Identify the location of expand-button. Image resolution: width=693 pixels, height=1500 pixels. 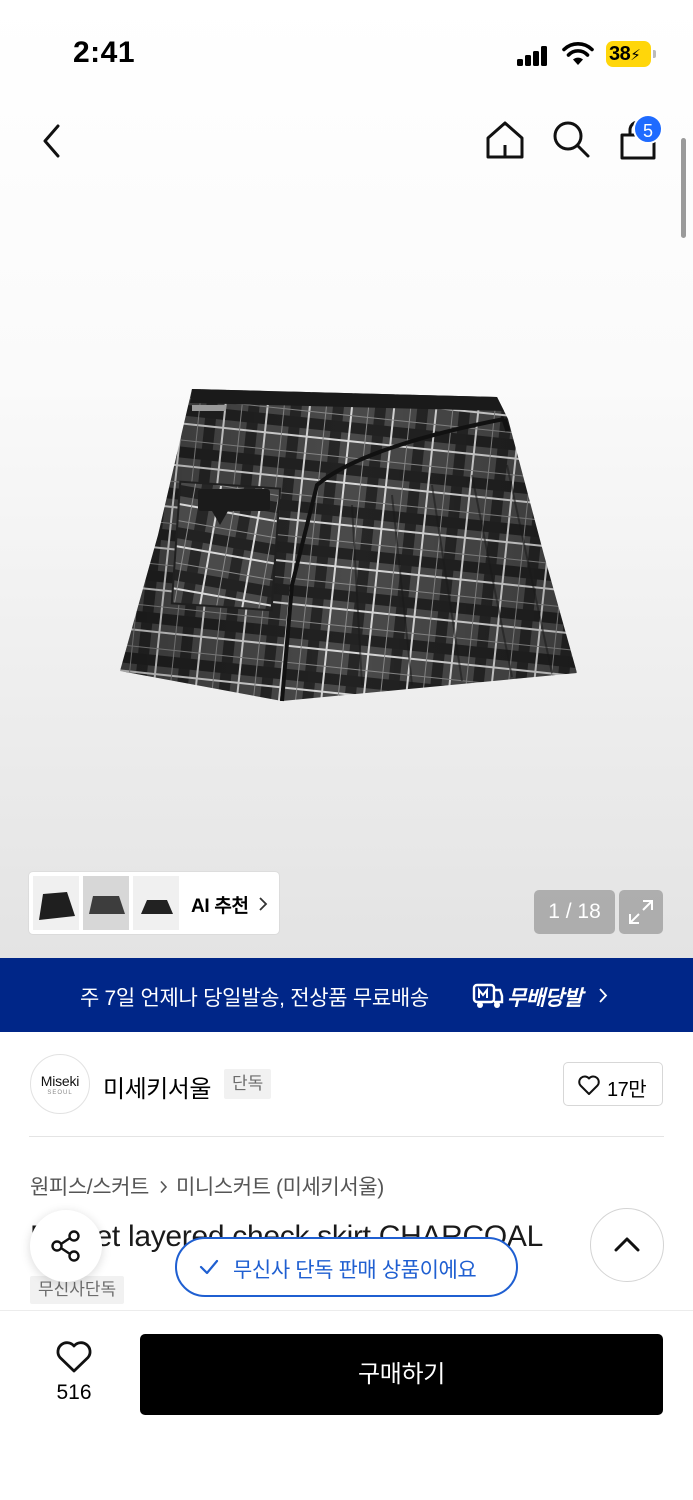
(641, 912).